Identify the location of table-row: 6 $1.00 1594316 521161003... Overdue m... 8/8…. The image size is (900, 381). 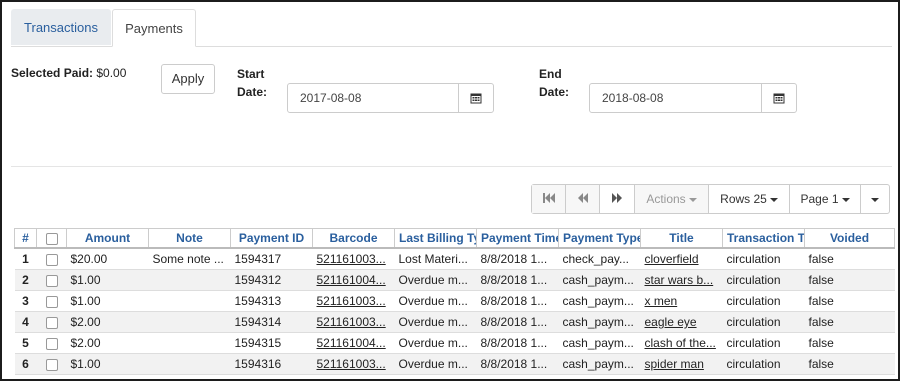
(454, 364).